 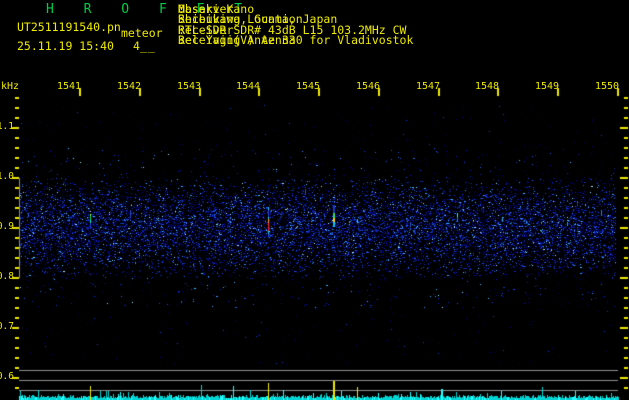 What do you see at coordinates (368, 86) in the screenshot?
I see `time-axis-label: 1546` at bounding box center [368, 86].